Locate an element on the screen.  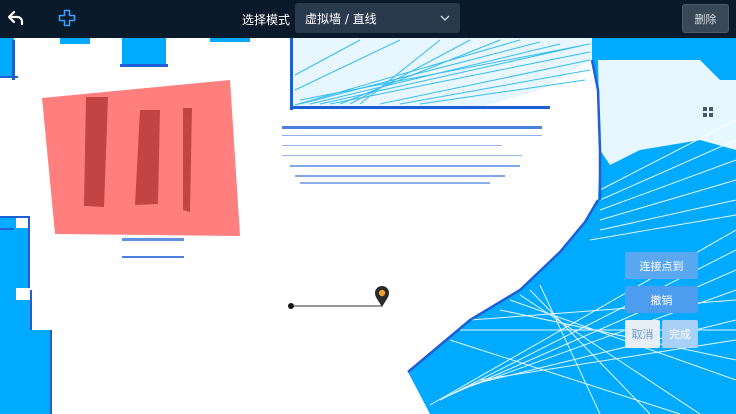
grid-button is located at coordinates (708, 112).